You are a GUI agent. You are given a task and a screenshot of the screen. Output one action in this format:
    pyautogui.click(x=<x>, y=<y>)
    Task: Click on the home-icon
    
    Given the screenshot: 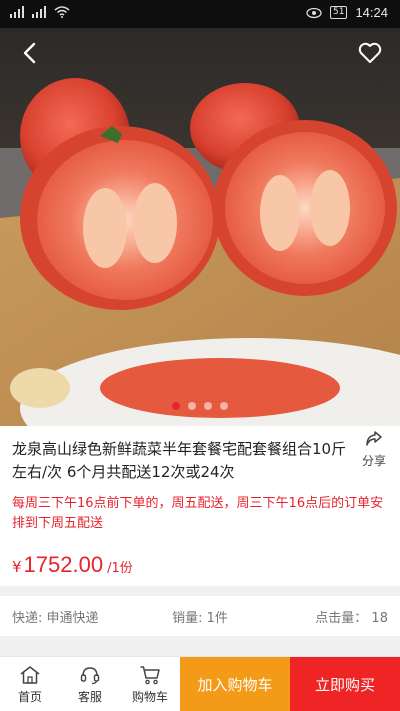 What is the action you would take?
    pyautogui.click(x=30, y=674)
    